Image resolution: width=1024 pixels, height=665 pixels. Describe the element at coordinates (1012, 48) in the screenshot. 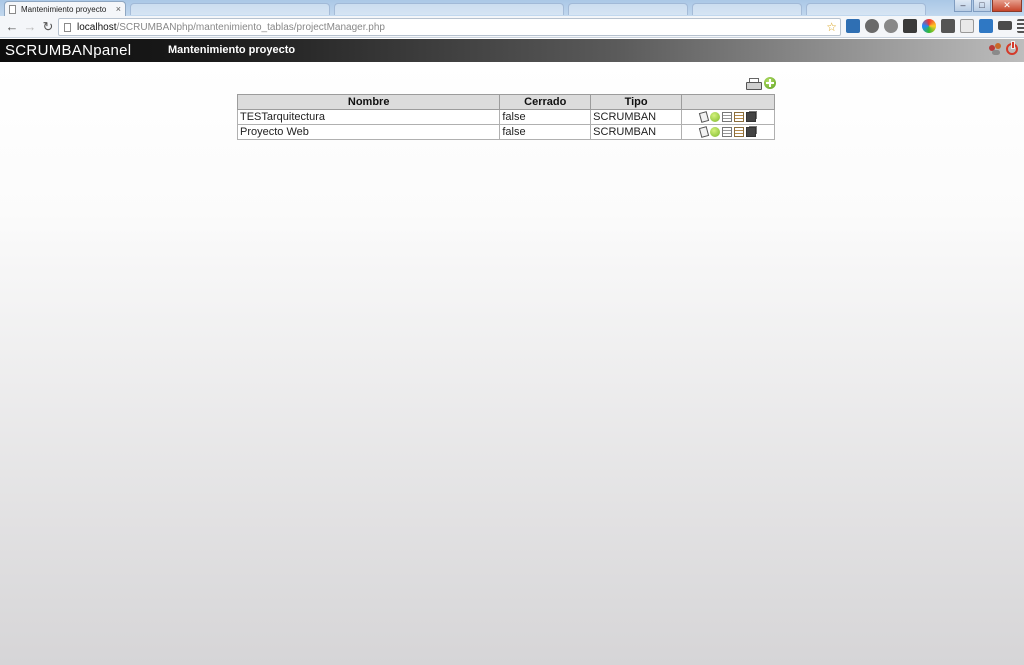

I see `logout-power-icon` at that location.